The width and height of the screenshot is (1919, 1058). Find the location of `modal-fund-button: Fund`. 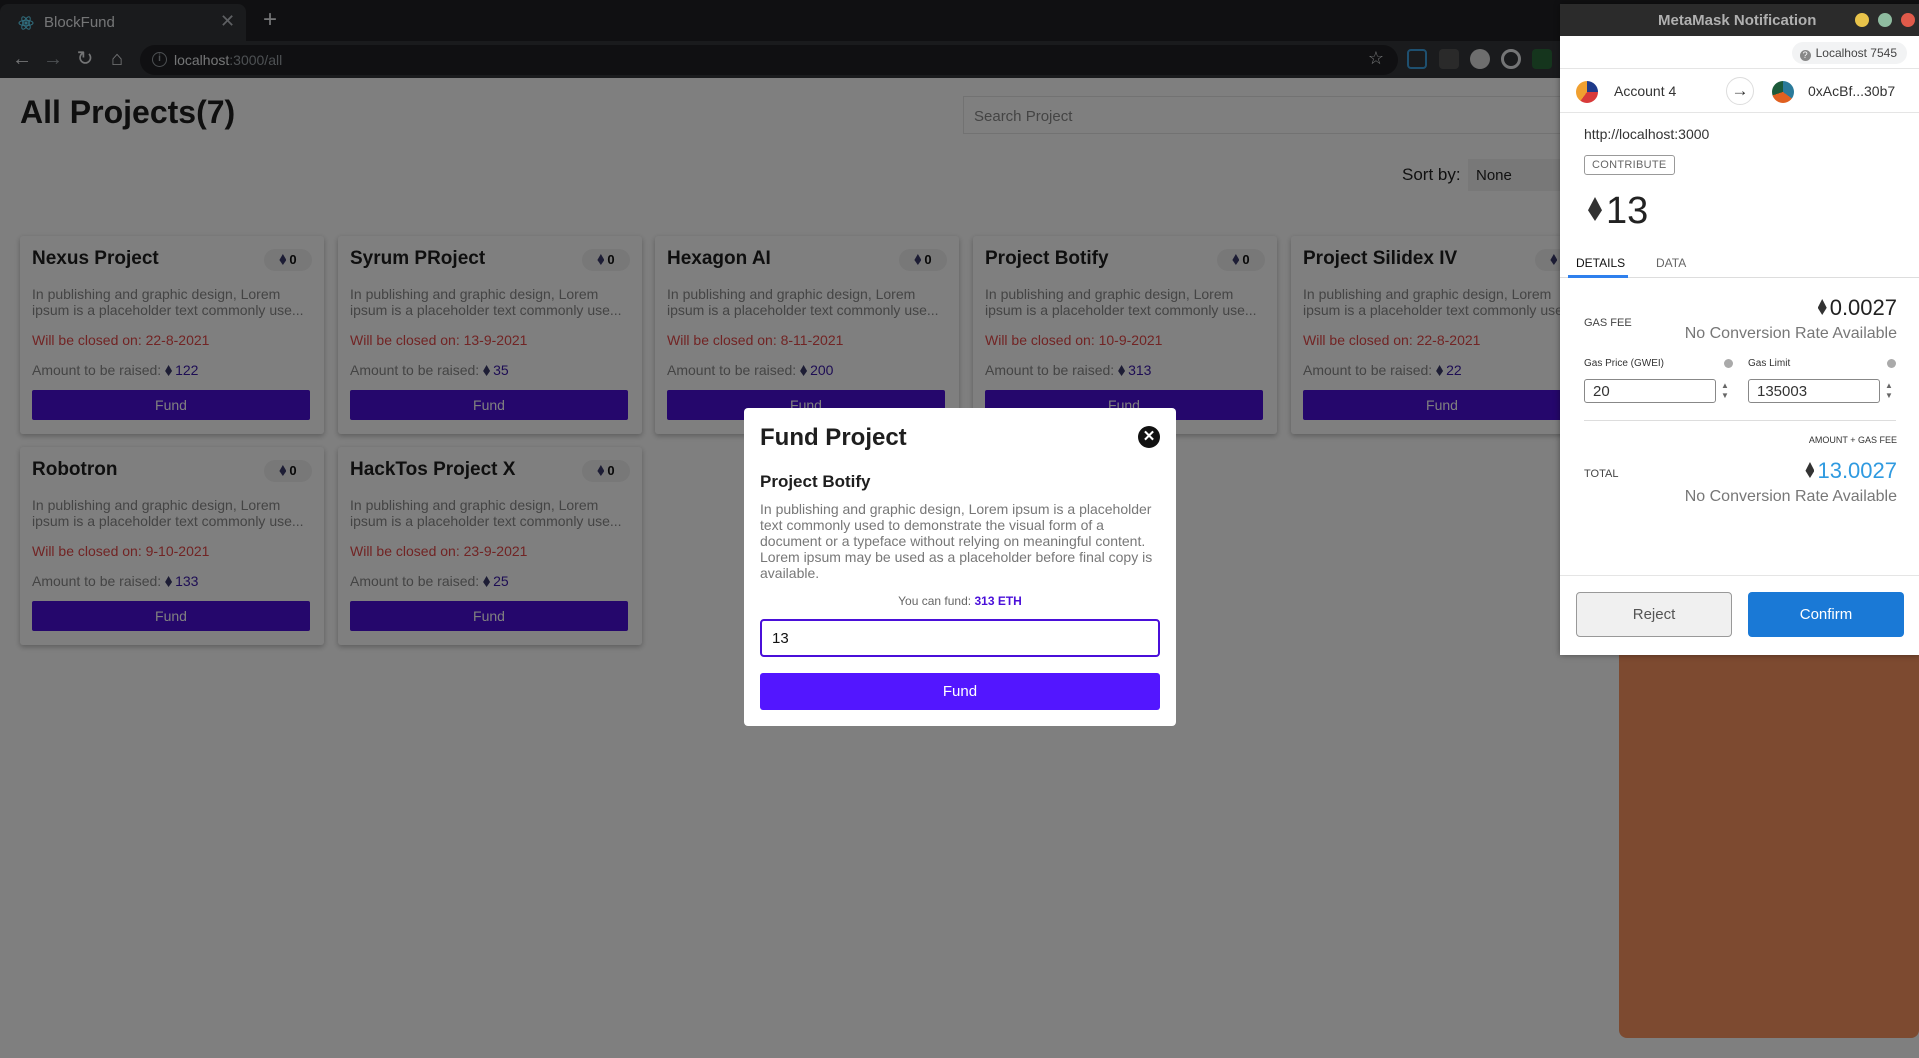

modal-fund-button: Fund is located at coordinates (960, 691).